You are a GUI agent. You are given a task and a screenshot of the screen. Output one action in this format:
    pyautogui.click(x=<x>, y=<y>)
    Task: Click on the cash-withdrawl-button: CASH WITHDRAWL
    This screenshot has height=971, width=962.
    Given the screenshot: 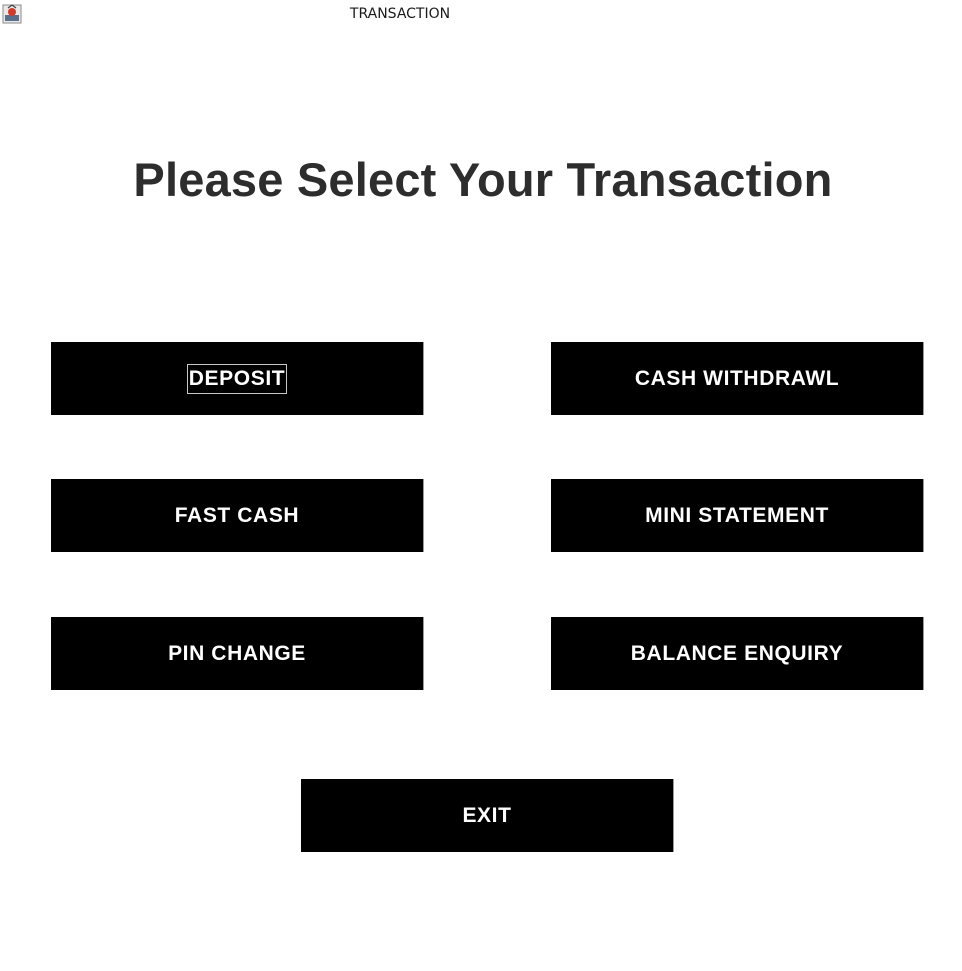 What is the action you would take?
    pyautogui.click(x=737, y=378)
    